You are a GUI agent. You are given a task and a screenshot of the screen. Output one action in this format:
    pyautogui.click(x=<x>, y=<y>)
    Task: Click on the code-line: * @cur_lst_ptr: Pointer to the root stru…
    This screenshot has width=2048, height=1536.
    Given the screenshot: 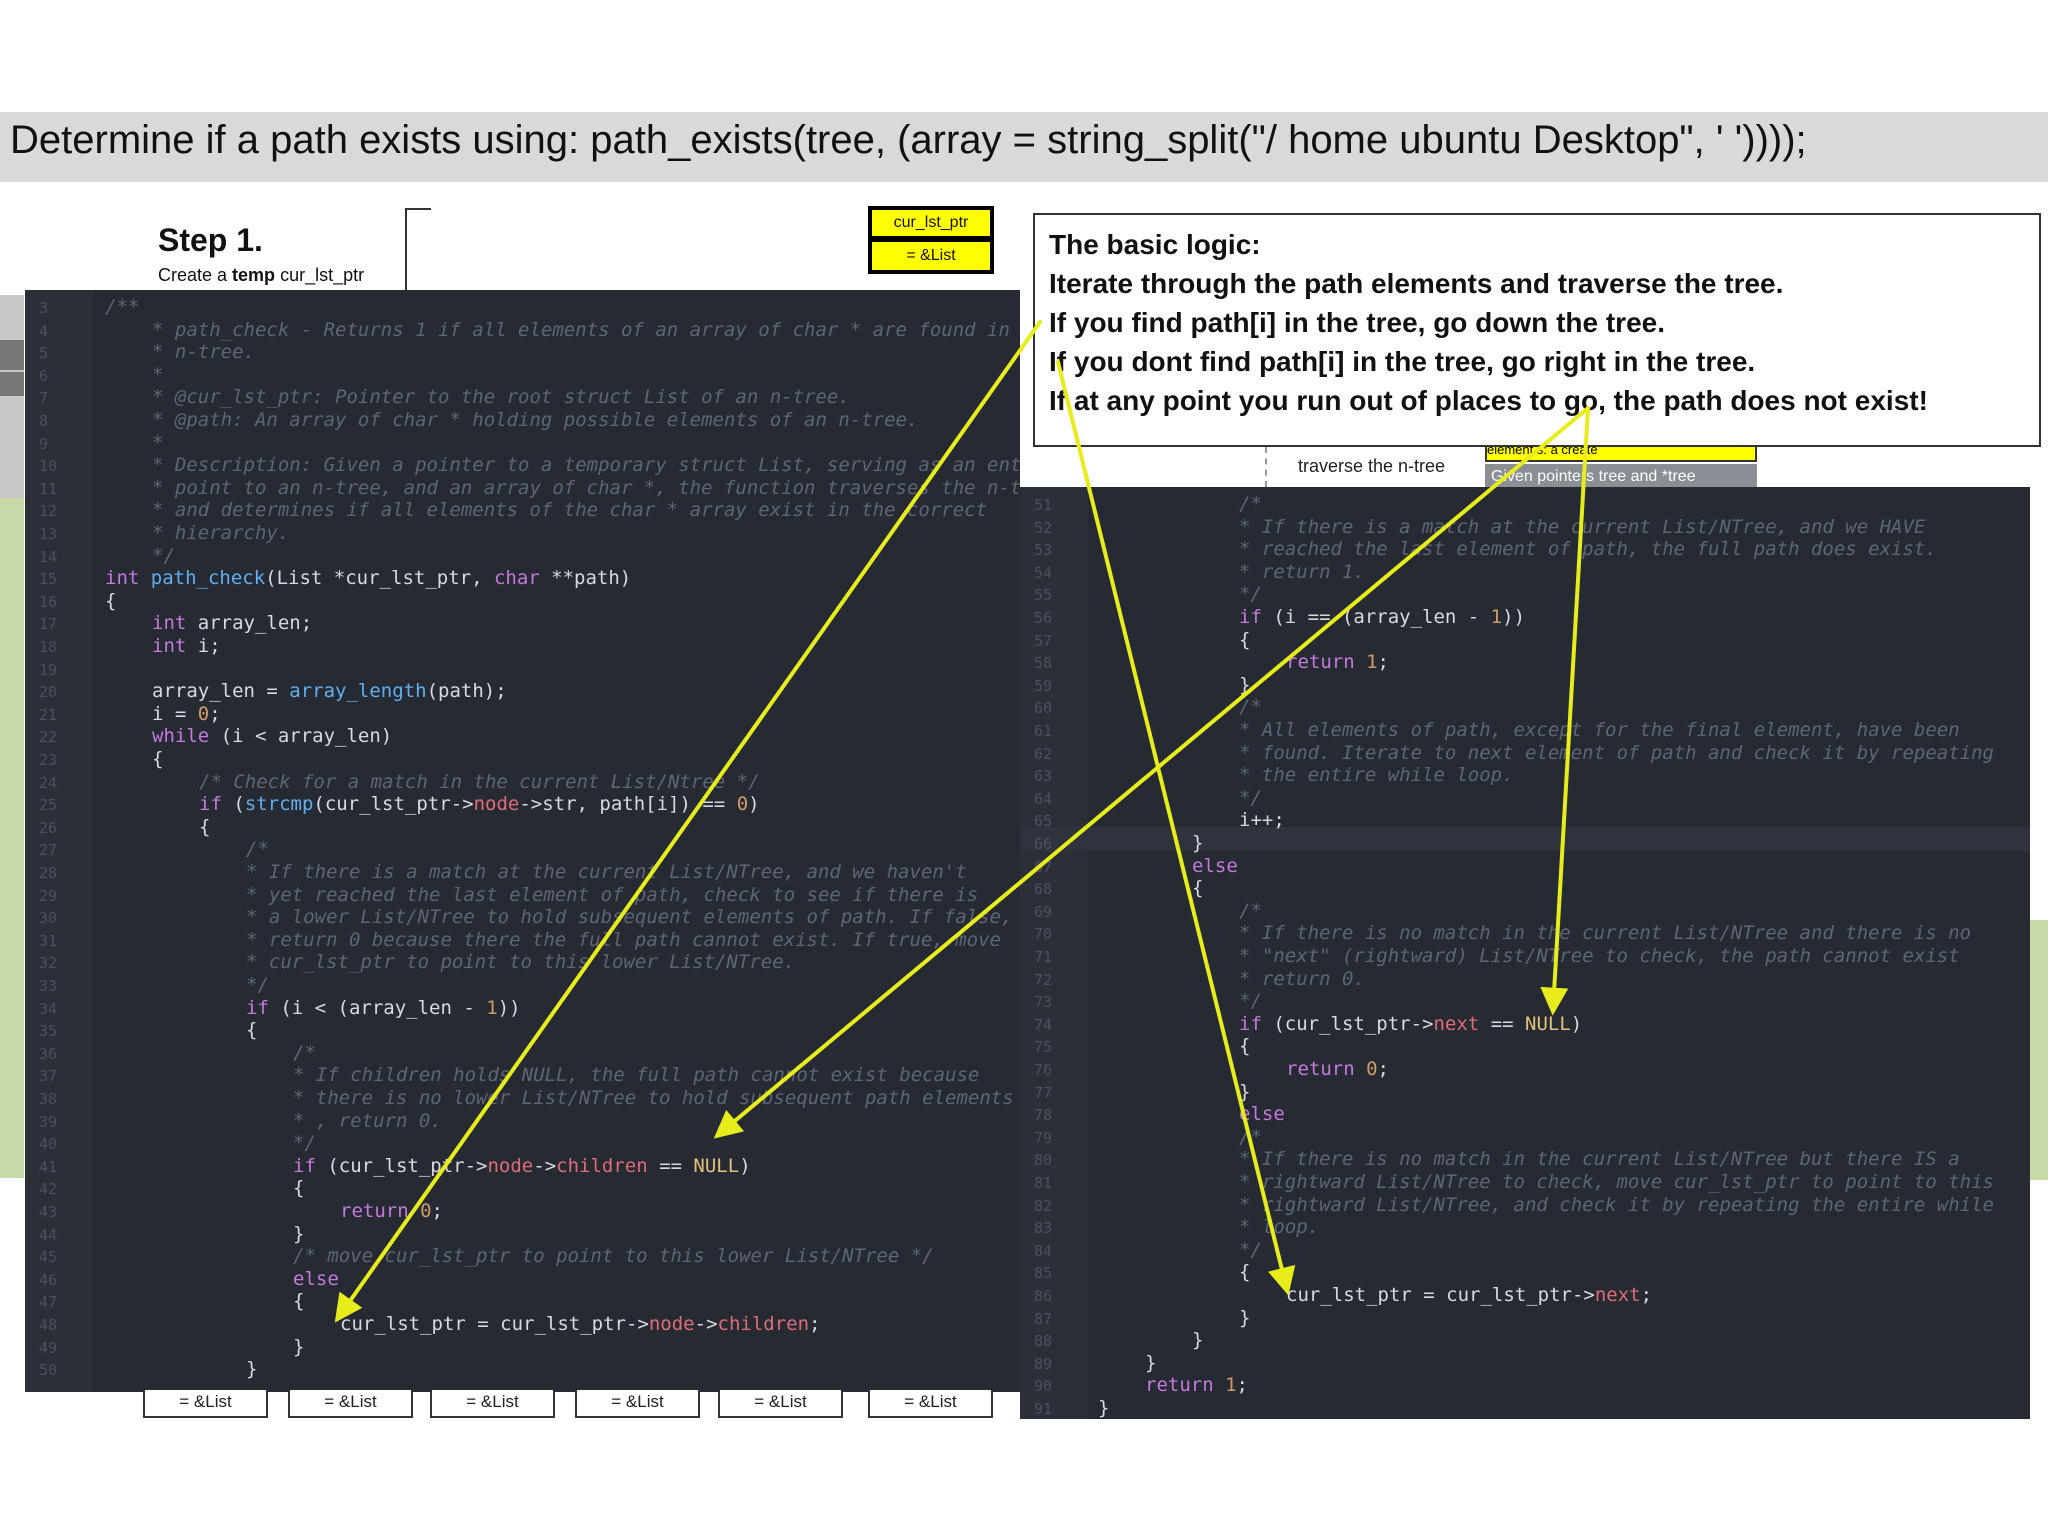 What is the action you would take?
    pyautogui.click(x=501, y=397)
    